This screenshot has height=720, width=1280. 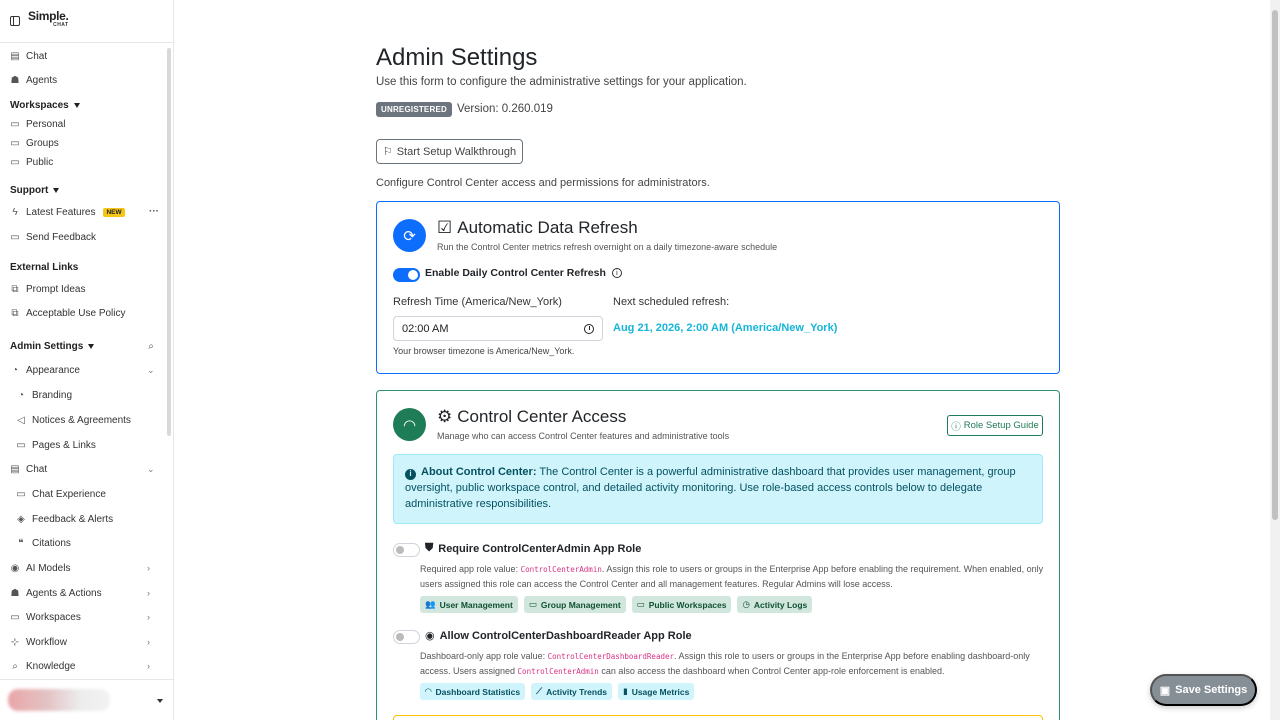 I want to click on logo-text: Simple., so click(x=48, y=16).